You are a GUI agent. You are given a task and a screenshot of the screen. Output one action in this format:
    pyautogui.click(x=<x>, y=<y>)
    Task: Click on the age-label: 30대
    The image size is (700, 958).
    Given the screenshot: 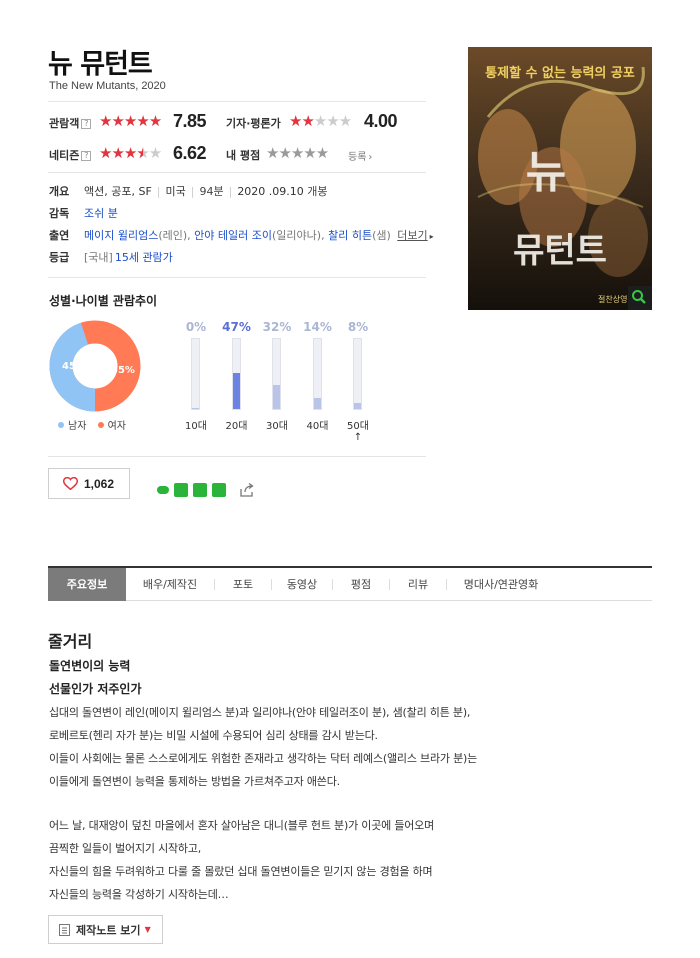 What is the action you would take?
    pyautogui.click(x=277, y=426)
    